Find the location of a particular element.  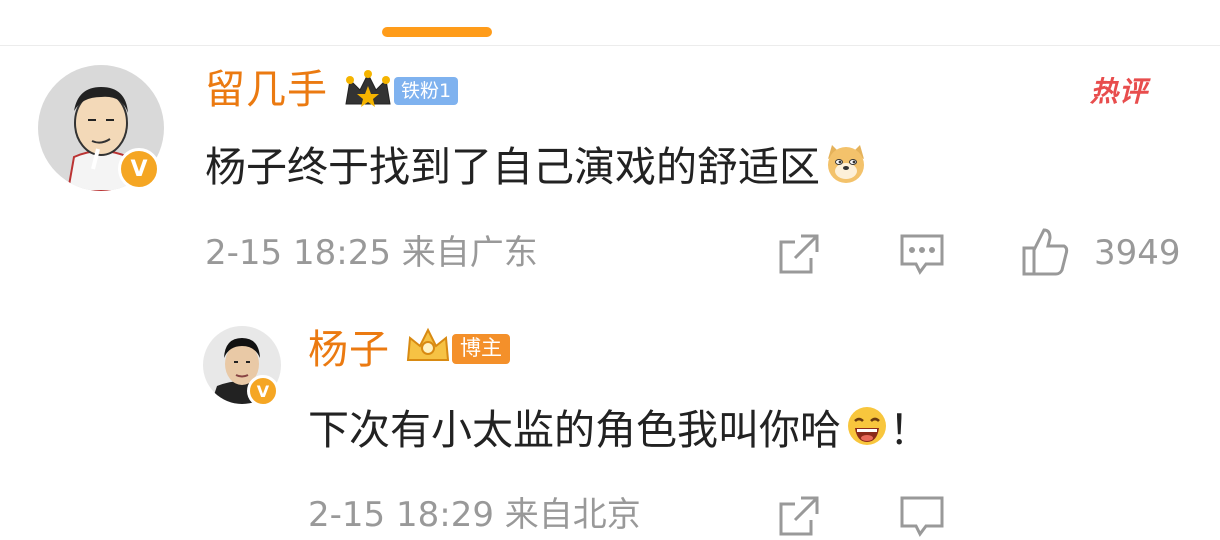

reply-text: 下次有小太监的角色我叫你哈 ！ is located at coordinates (619, 429).